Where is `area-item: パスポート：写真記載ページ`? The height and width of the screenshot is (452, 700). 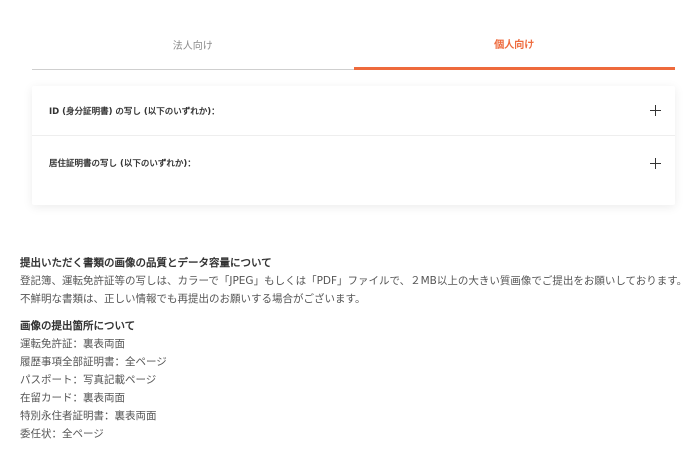 area-item: パスポート：写真記載ページ is located at coordinates (88, 380).